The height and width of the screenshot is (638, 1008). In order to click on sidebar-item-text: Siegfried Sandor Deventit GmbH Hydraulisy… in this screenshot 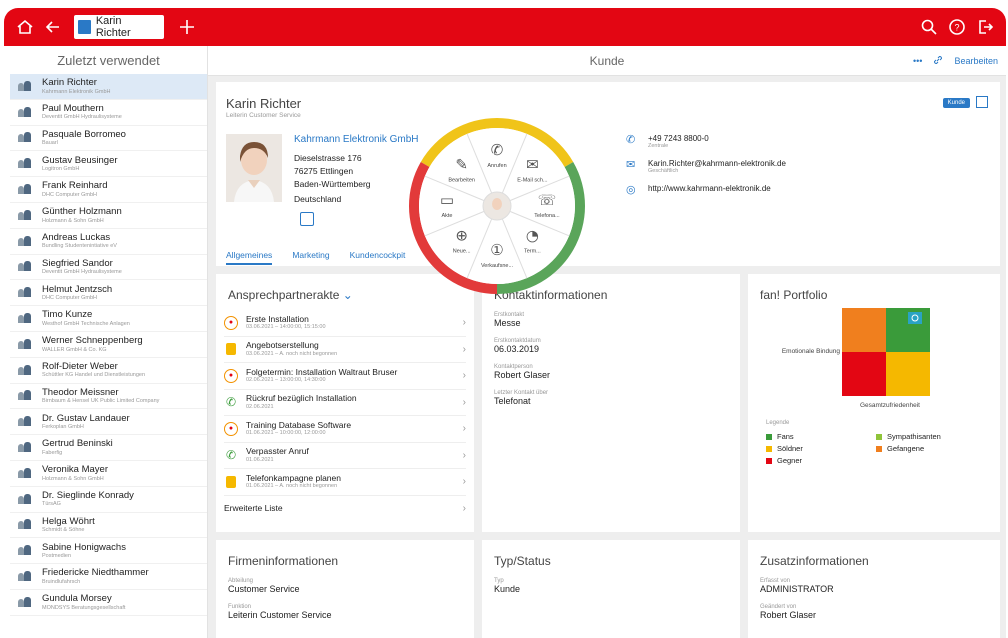, I will do `click(82, 266)`.